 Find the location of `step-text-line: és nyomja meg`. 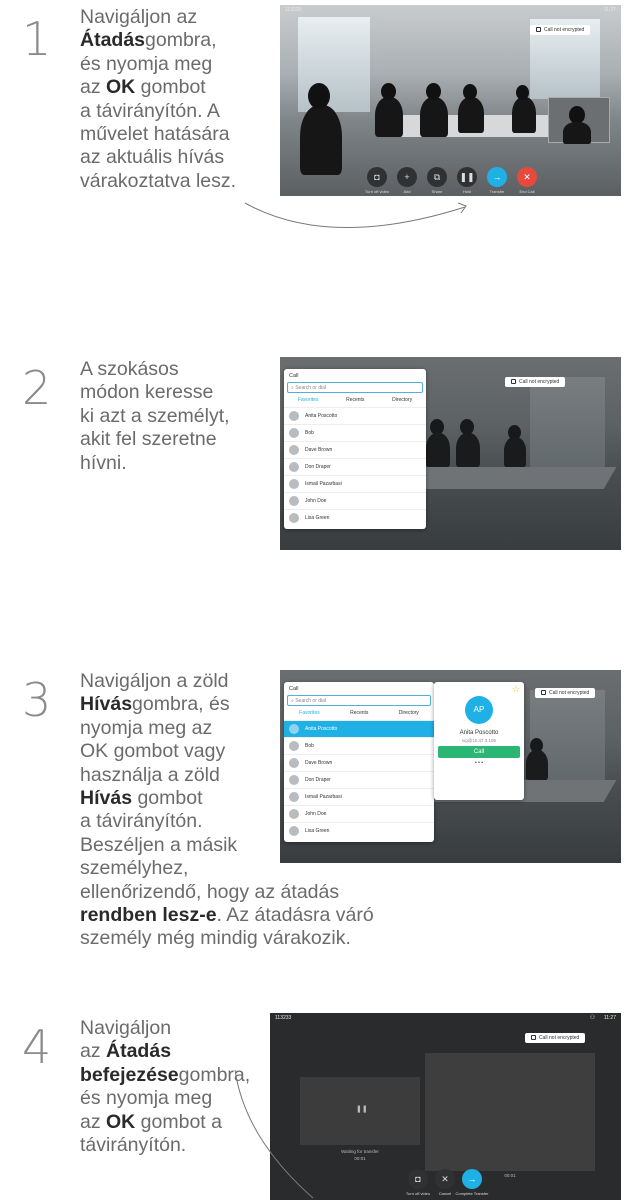

step-text-line: és nyomja meg is located at coordinates (158, 64).